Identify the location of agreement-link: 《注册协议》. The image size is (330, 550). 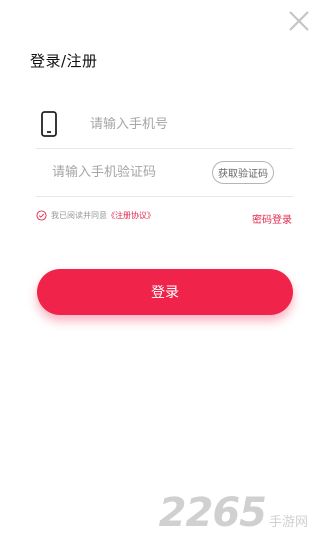
(131, 215).